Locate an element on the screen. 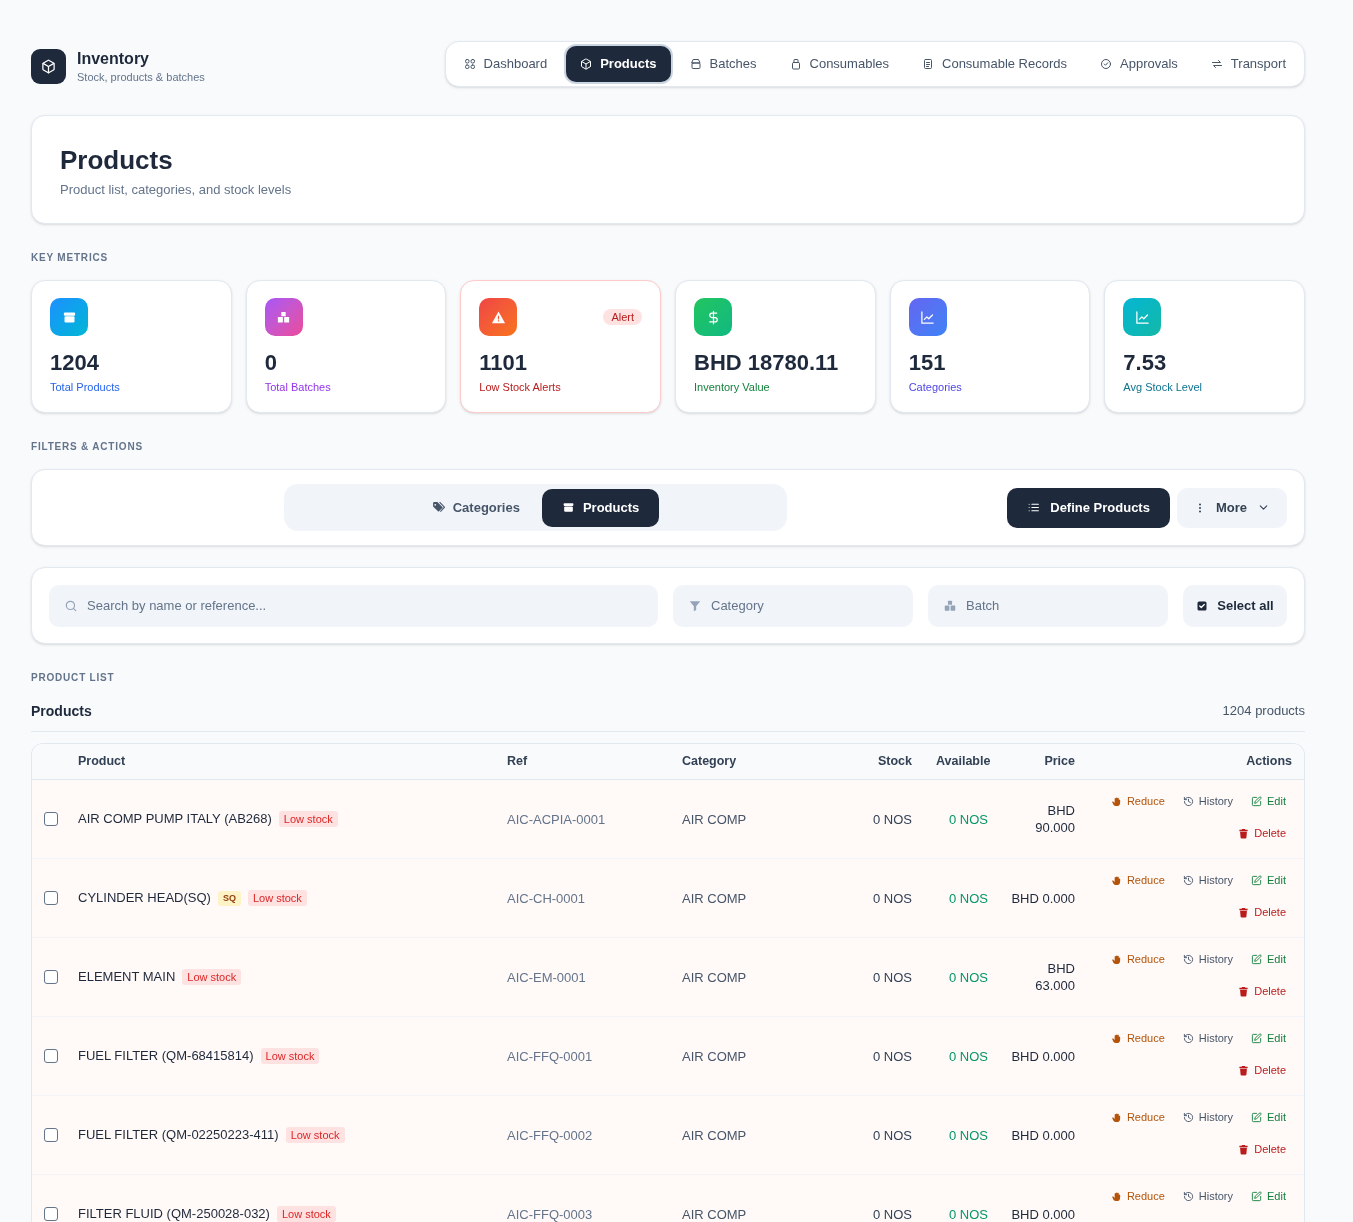 The width and height of the screenshot is (1353, 1222). reference-code: AIC-FFQ-0002 is located at coordinates (550, 1135).